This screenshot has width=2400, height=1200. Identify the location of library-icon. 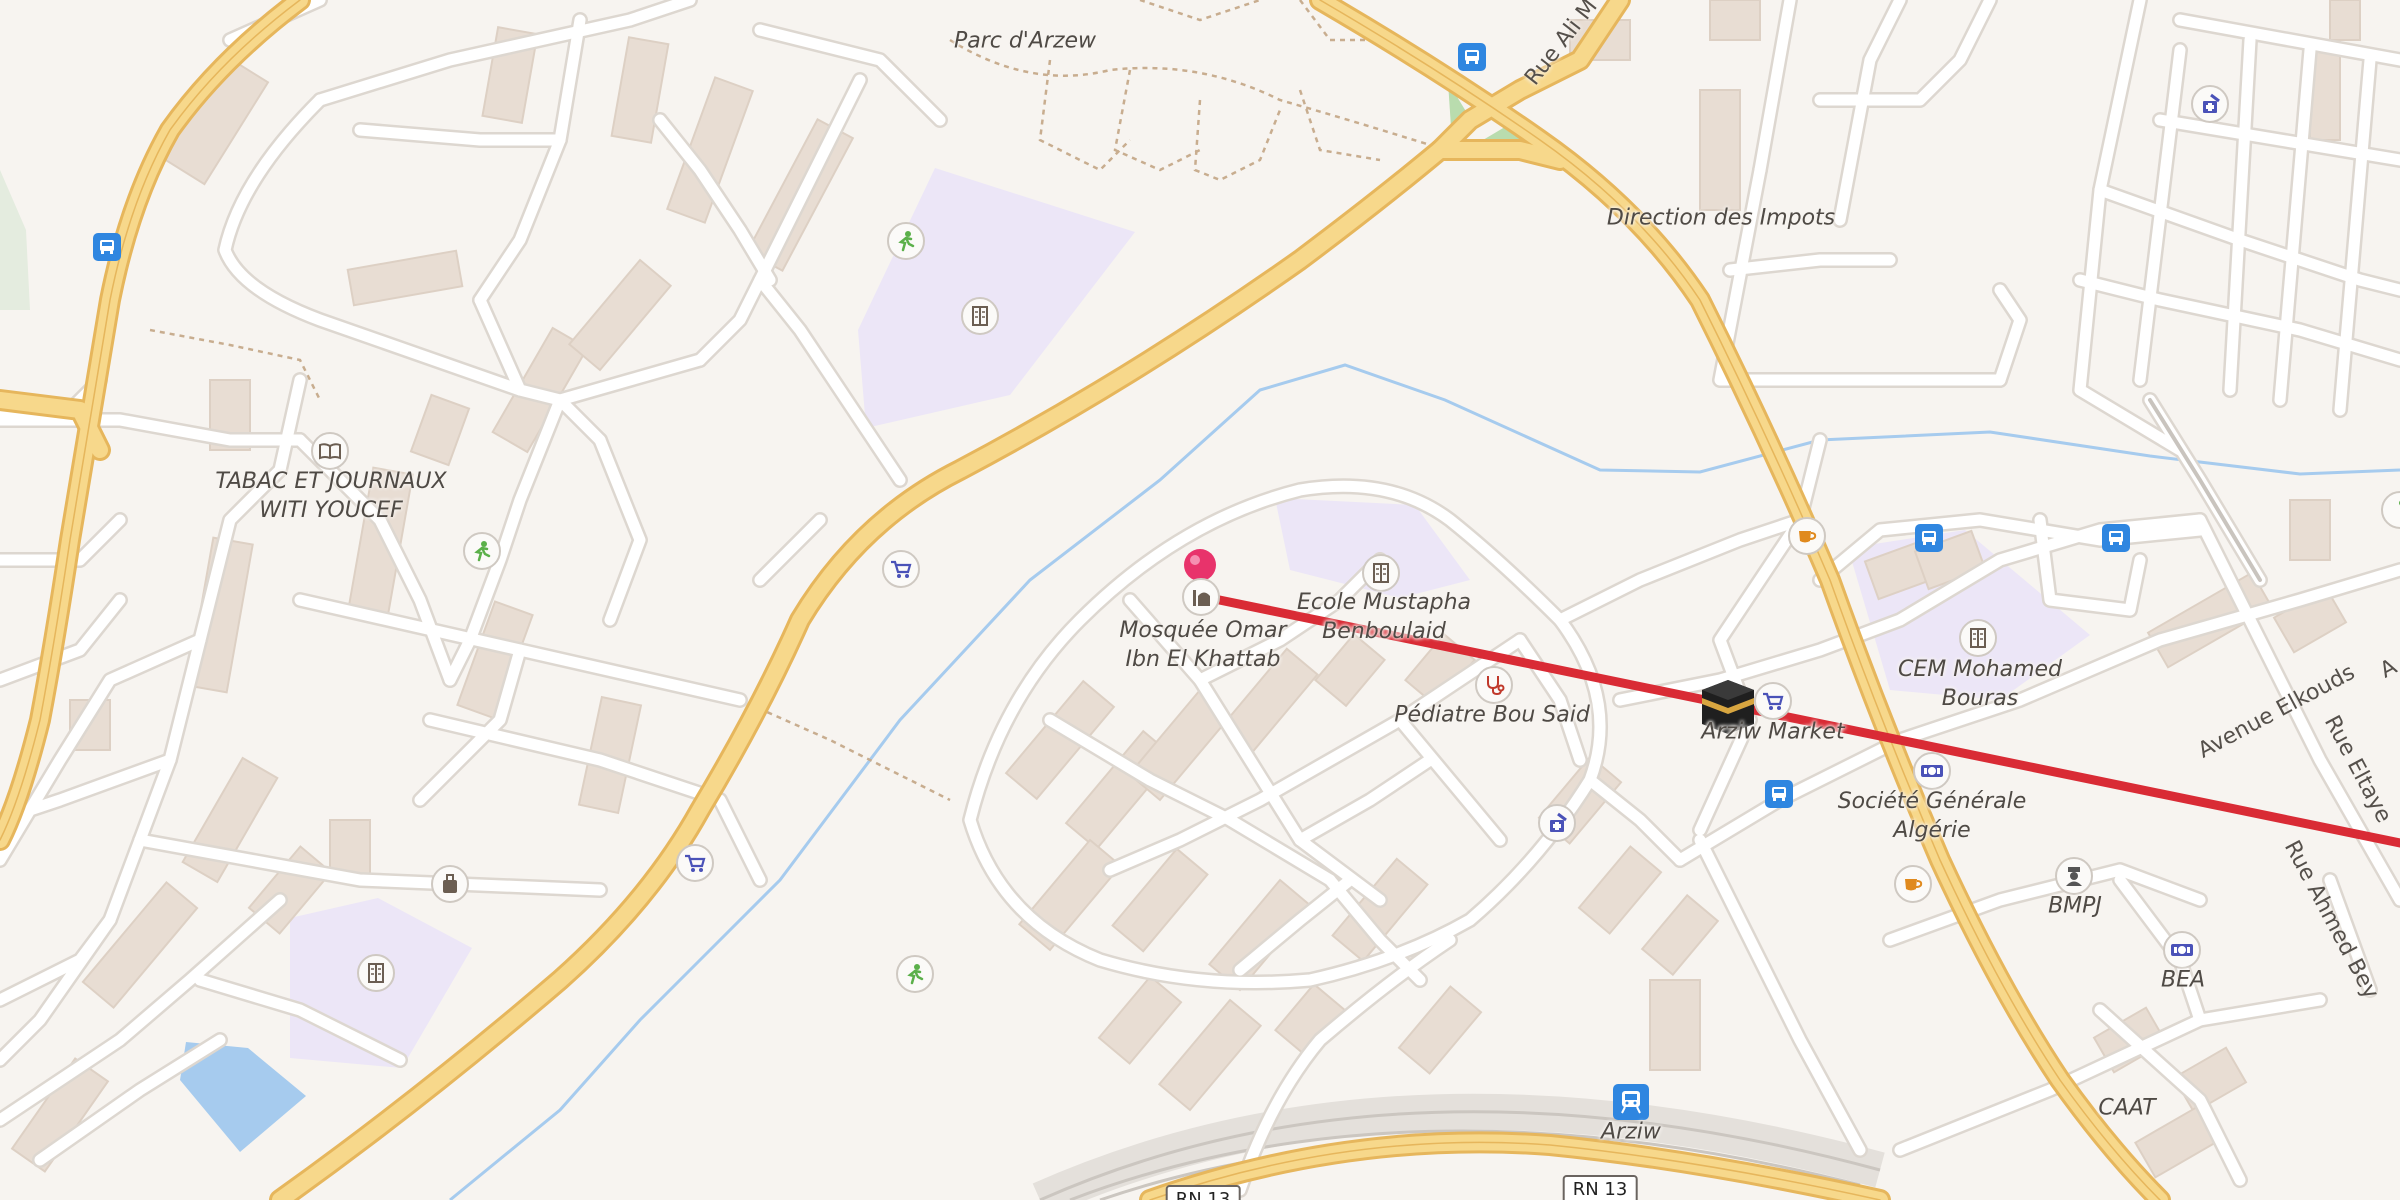
(330, 451).